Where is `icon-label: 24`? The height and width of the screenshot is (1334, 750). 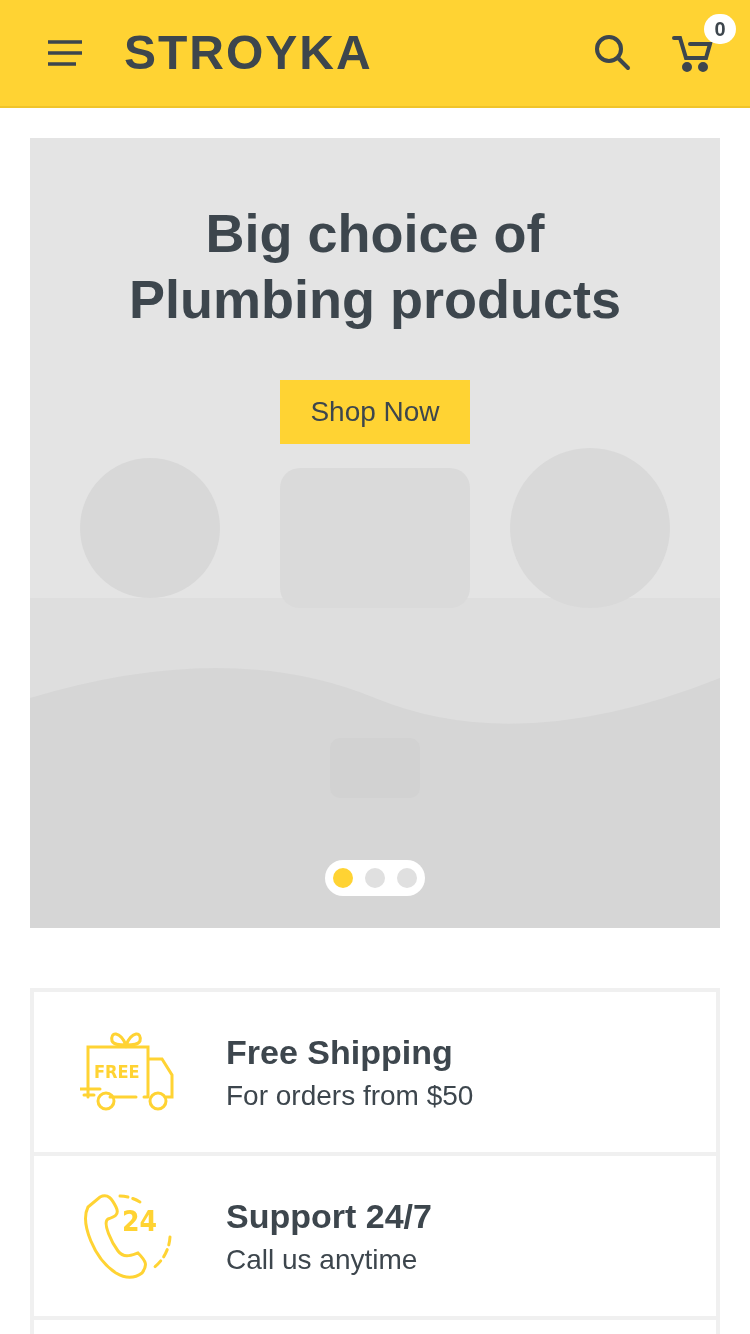
icon-label: 24 is located at coordinates (140, 1221).